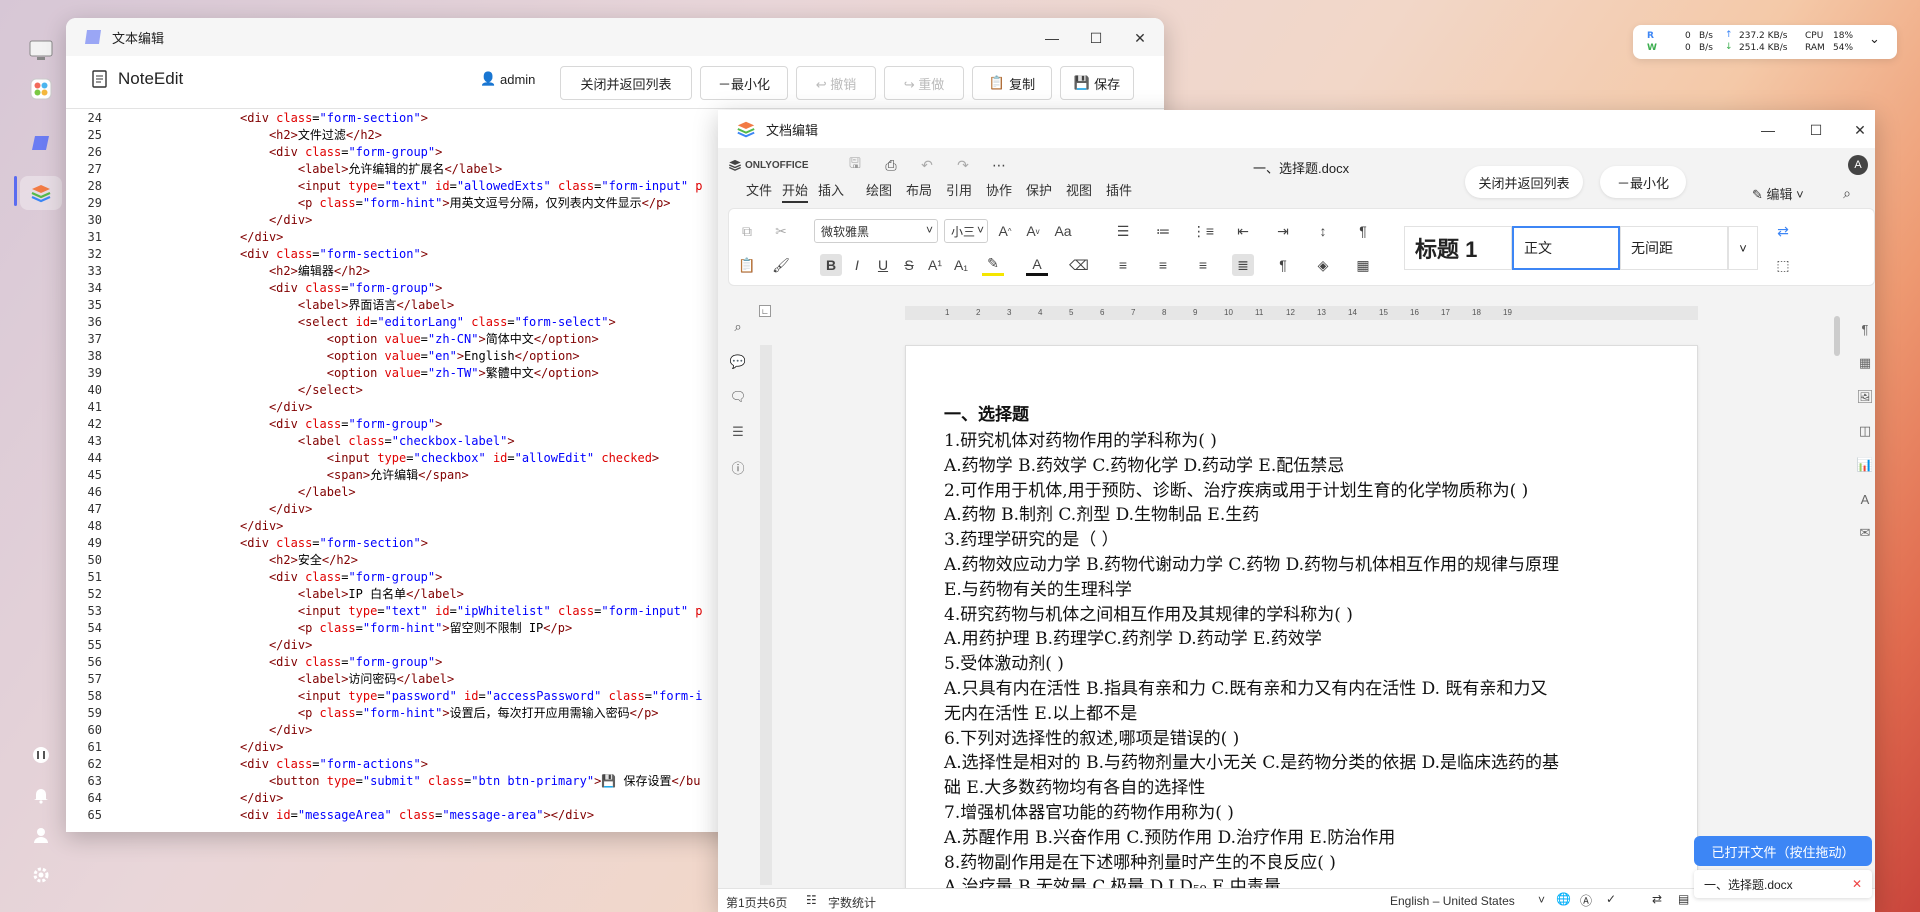 The image size is (1920, 912). What do you see at coordinates (959, 189) in the screenshot?
I see `ribbon-tab: 引用` at bounding box center [959, 189].